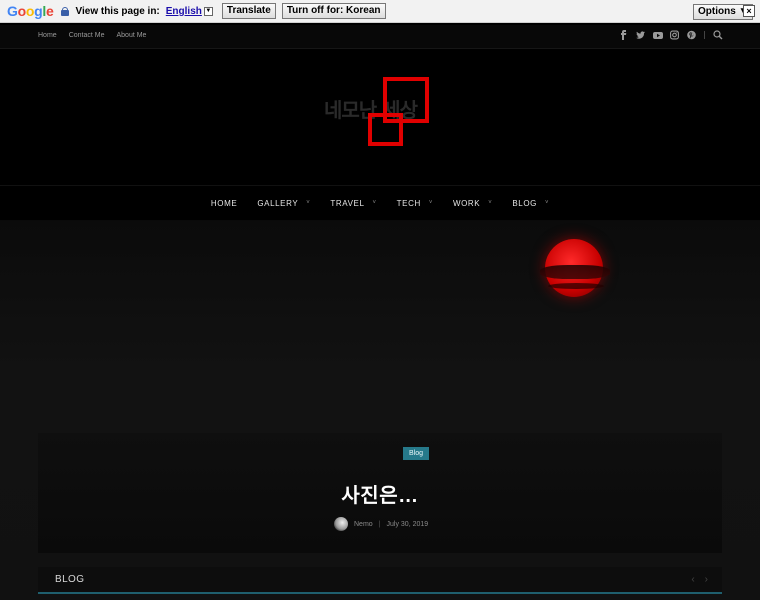 The image size is (760, 600). Describe the element at coordinates (184, 11) in the screenshot. I see `language-link: English` at that location.